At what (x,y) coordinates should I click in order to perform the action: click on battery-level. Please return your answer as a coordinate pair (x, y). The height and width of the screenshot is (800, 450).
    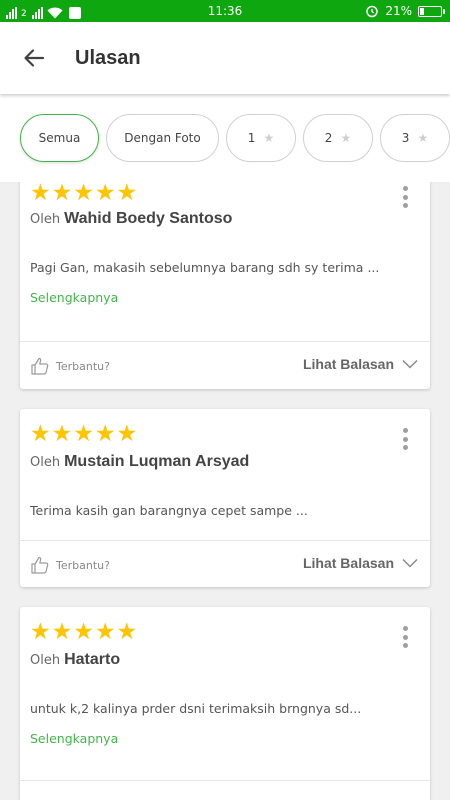
    Looking at the image, I should click on (422, 11).